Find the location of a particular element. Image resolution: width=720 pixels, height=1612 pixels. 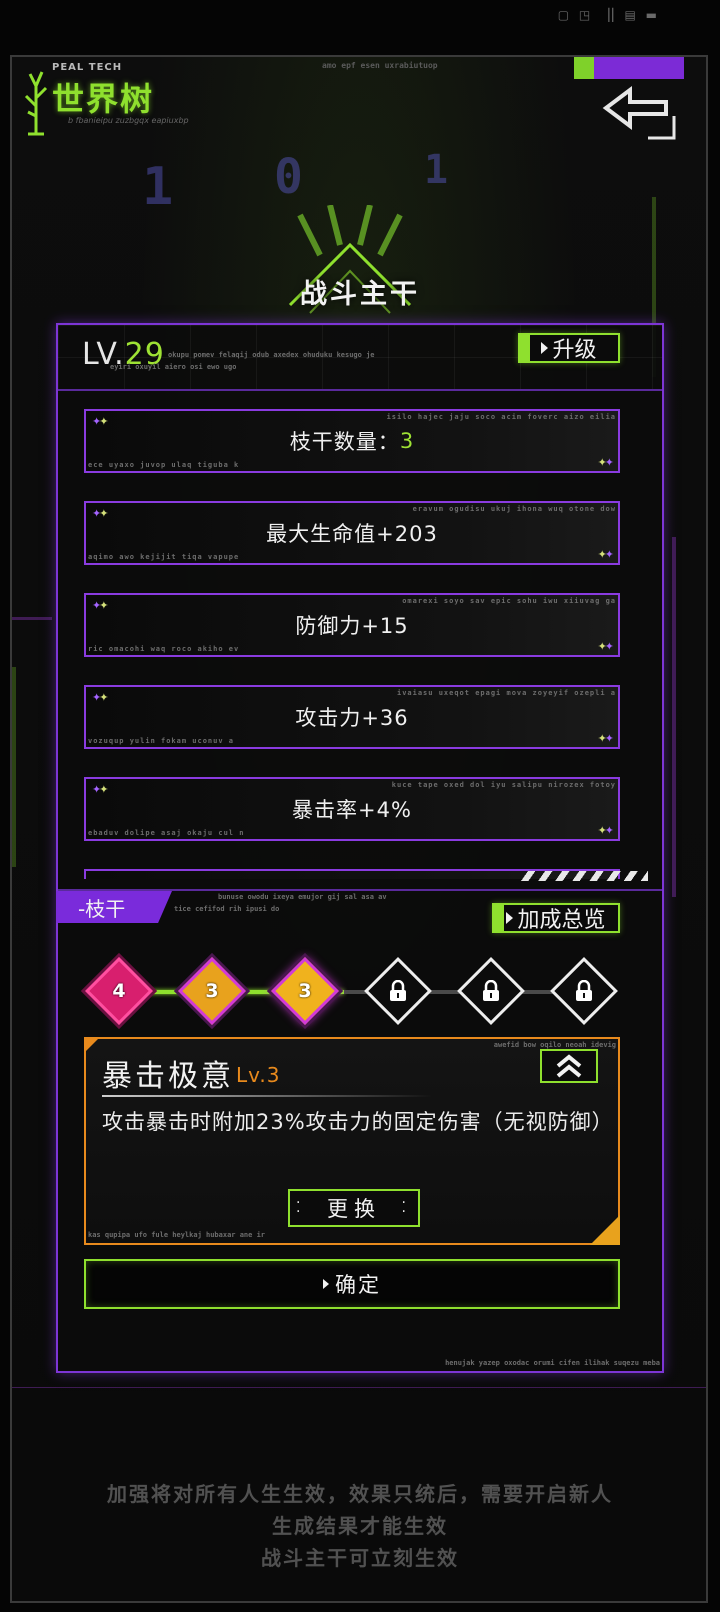

footer-line: 加强将对所有人生生效，效果只统后，需要开启新人 is located at coordinates (360, 1494).